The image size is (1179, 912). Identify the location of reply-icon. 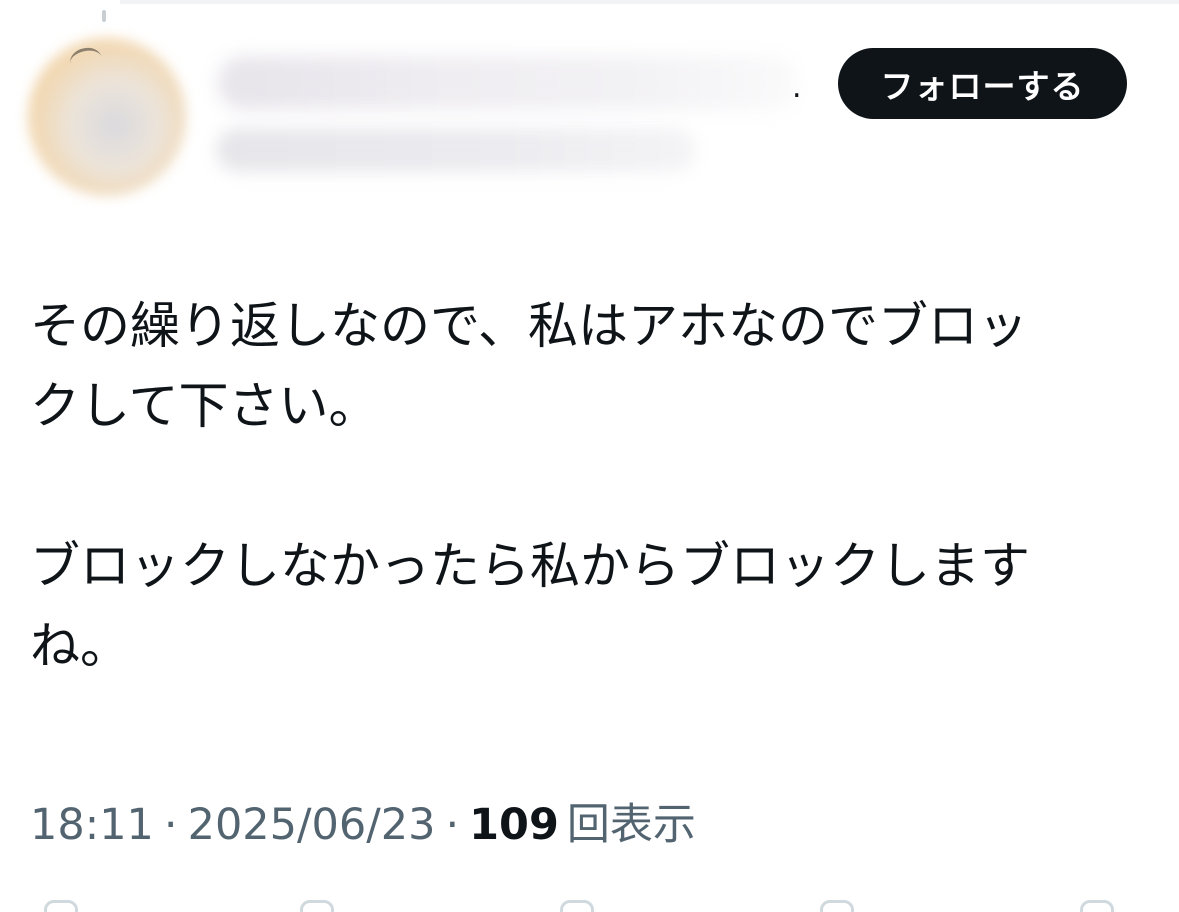
(61, 906).